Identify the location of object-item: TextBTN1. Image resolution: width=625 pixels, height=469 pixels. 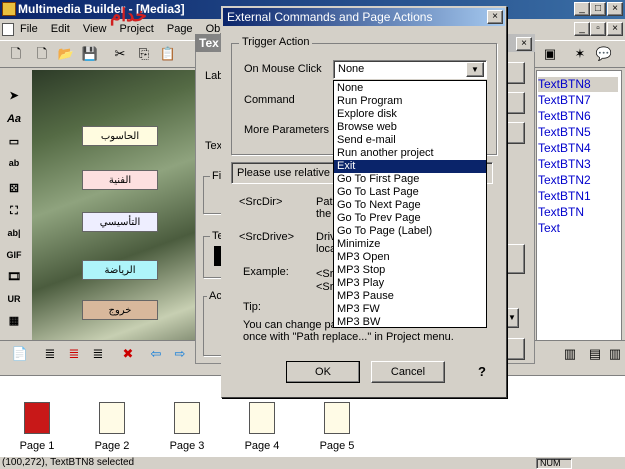
(578, 196).